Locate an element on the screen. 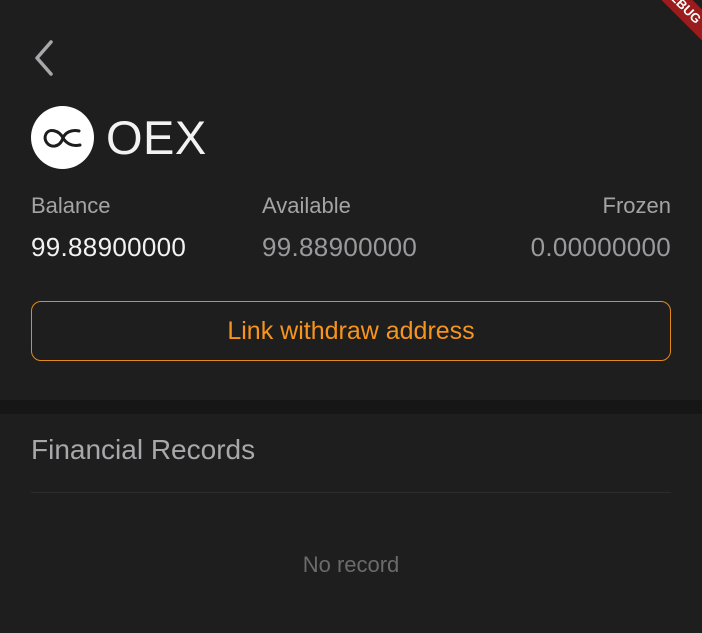 The image size is (702, 633). chevron-left-icon is located at coordinates (44, 58).